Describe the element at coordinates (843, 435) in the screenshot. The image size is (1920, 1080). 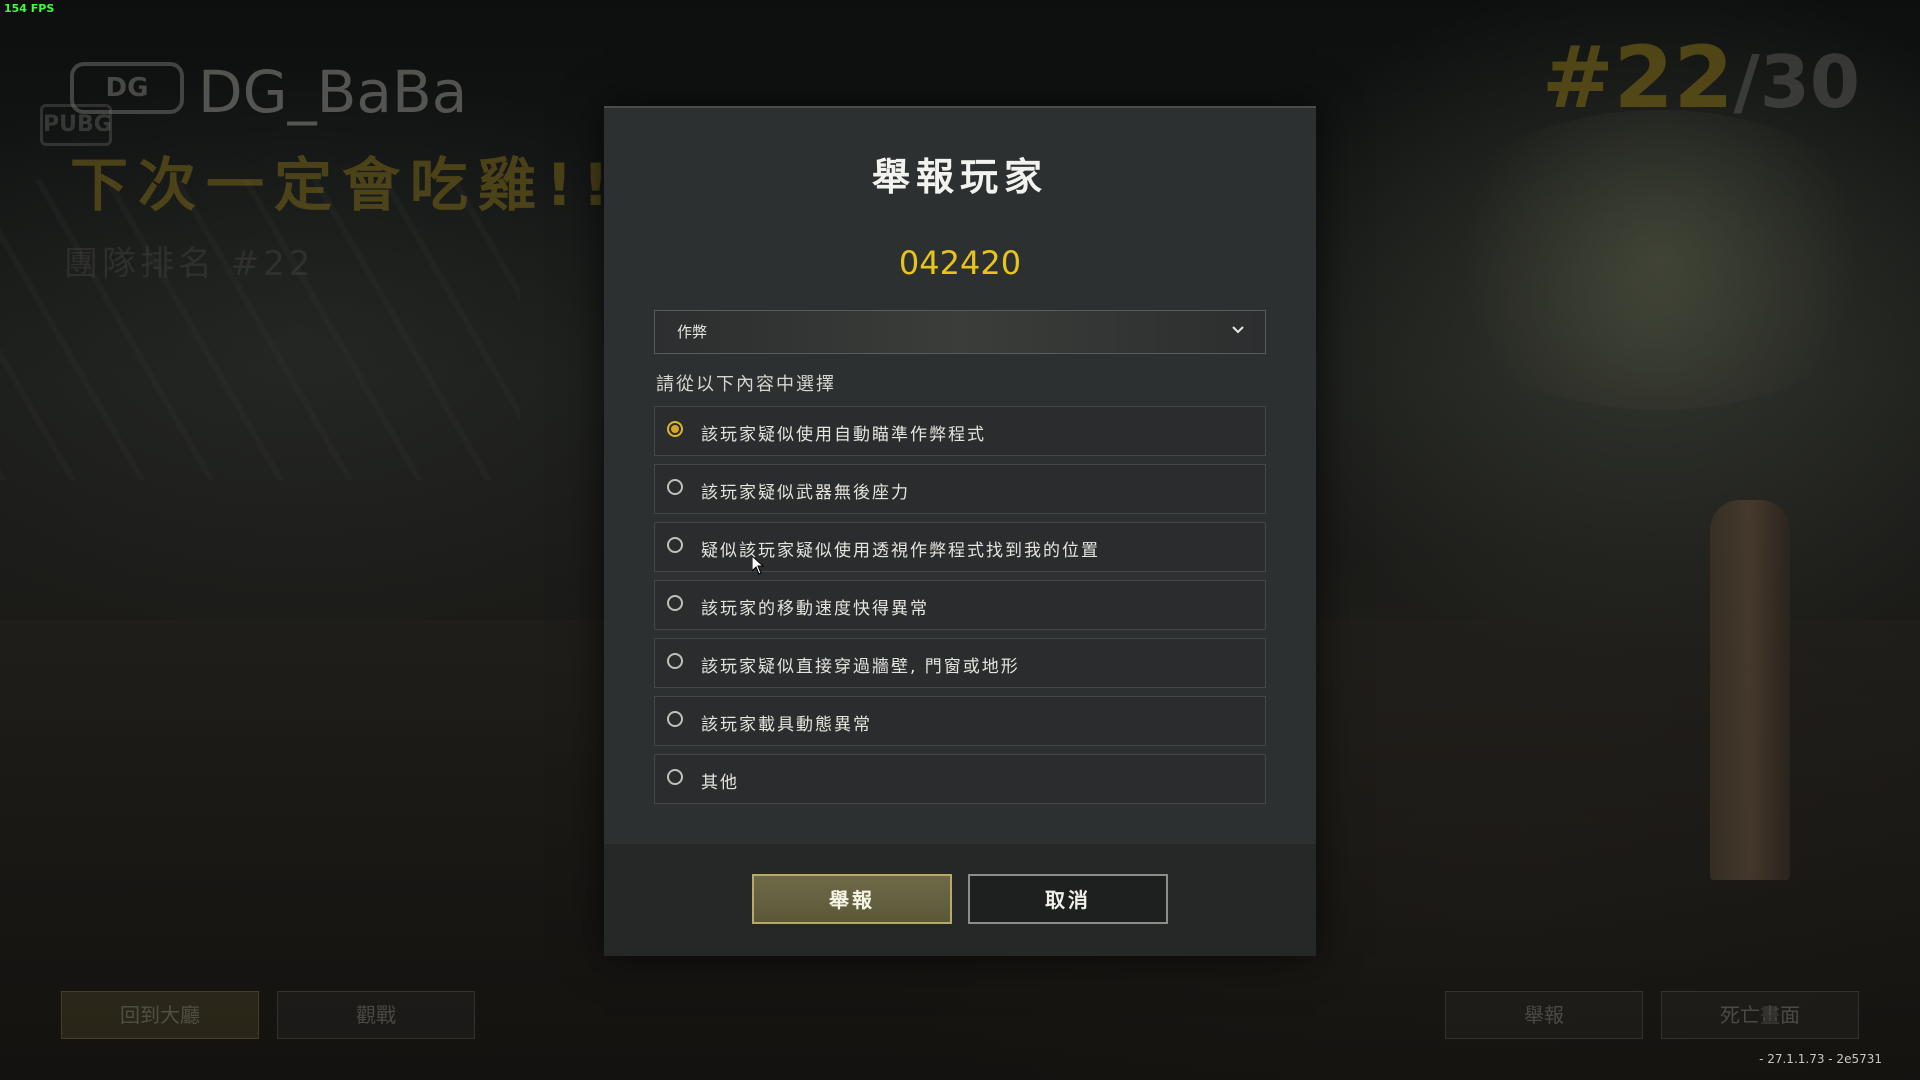
I see `reason-label: 該玩家疑似使用自動瞄準作弊程式` at that location.